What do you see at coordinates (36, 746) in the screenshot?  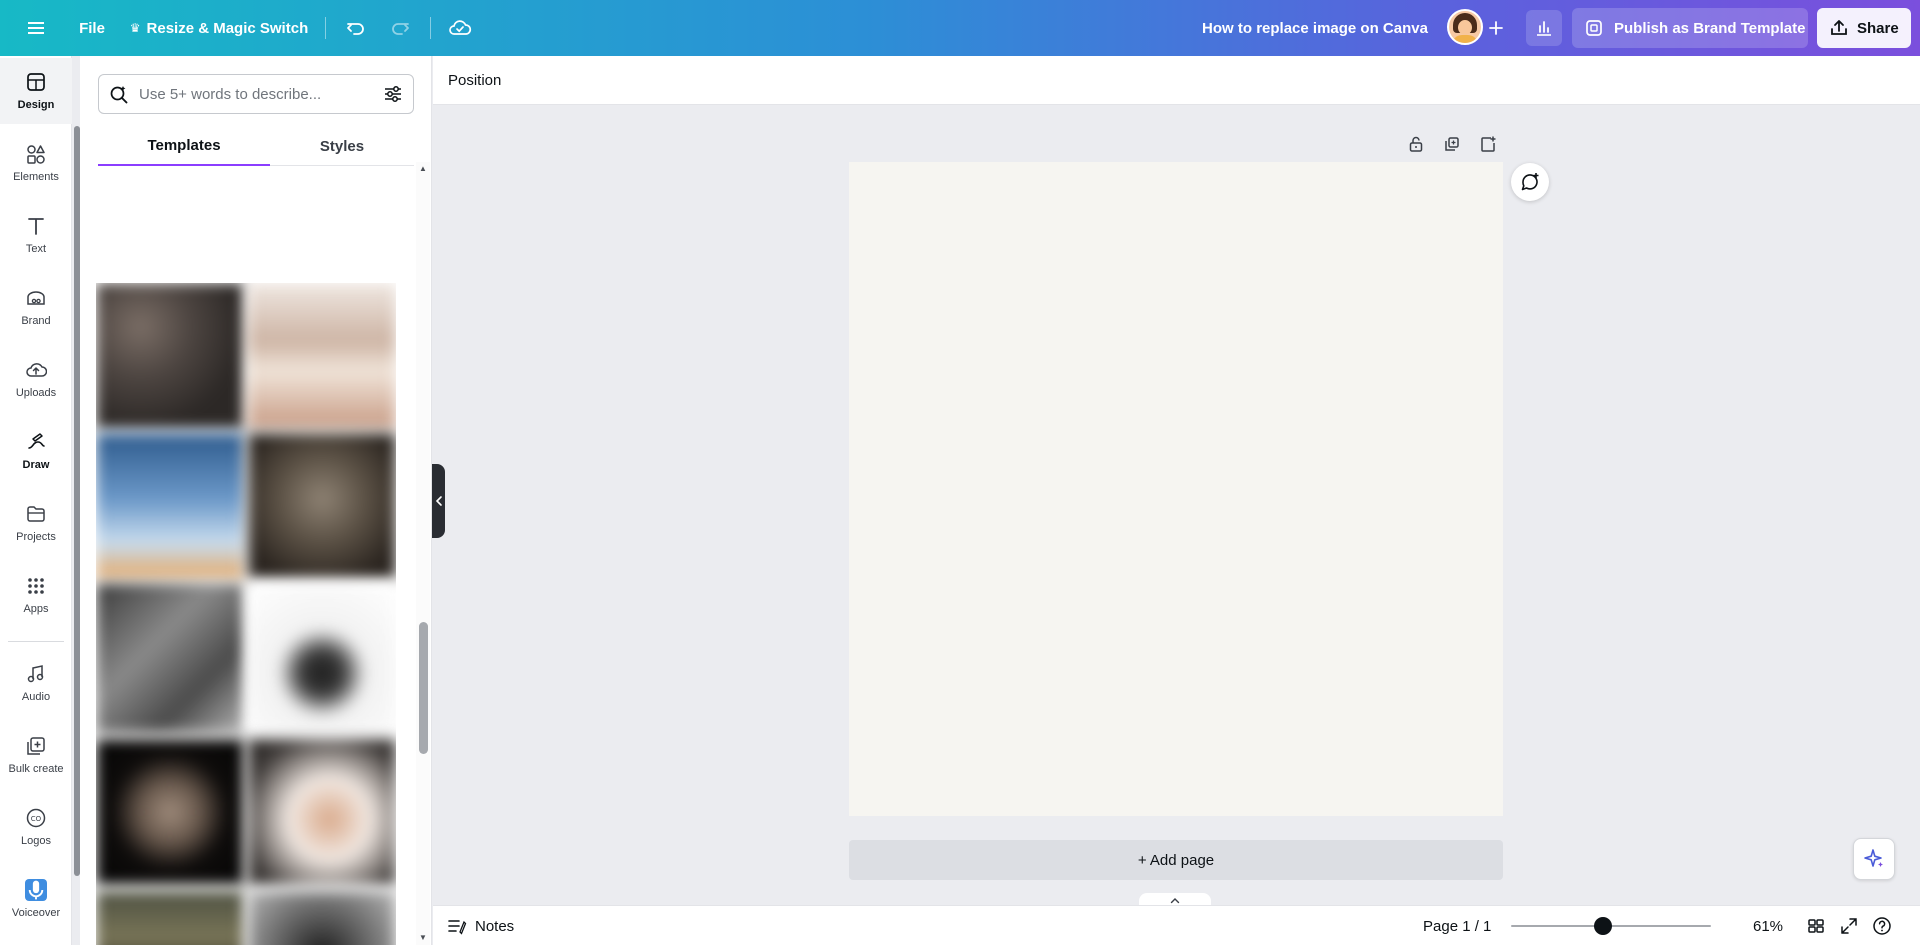 I see `bulk-create-icon` at bounding box center [36, 746].